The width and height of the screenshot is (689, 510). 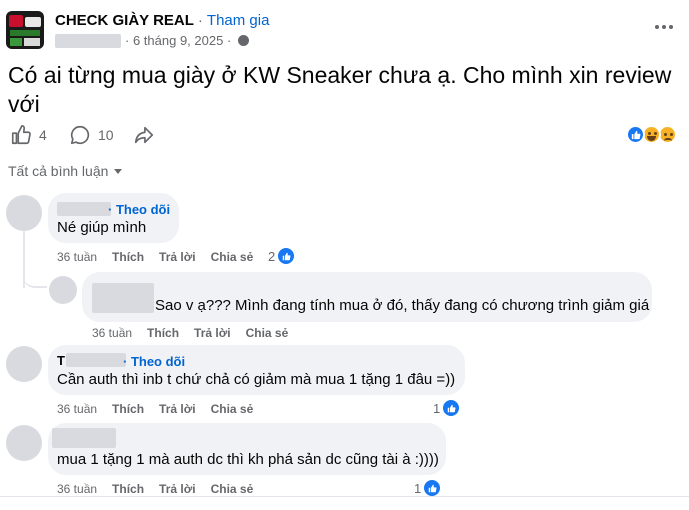 I want to click on comment-count: 10, so click(x=106, y=135).